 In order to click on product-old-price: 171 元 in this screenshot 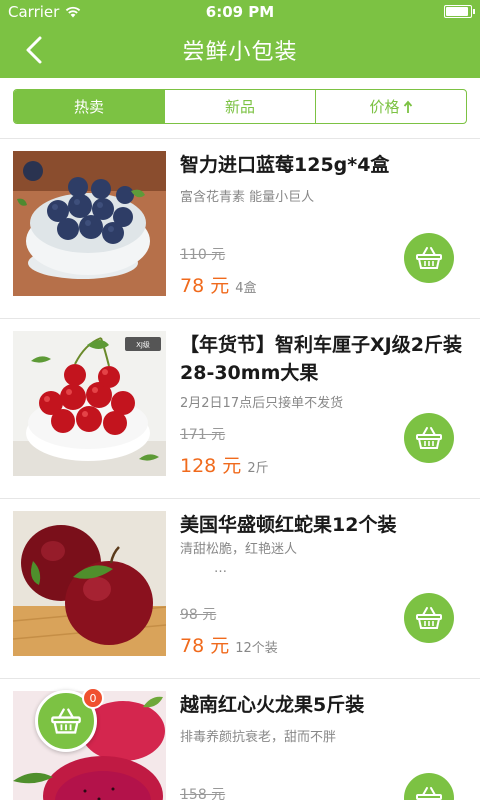, I will do `click(203, 435)`.